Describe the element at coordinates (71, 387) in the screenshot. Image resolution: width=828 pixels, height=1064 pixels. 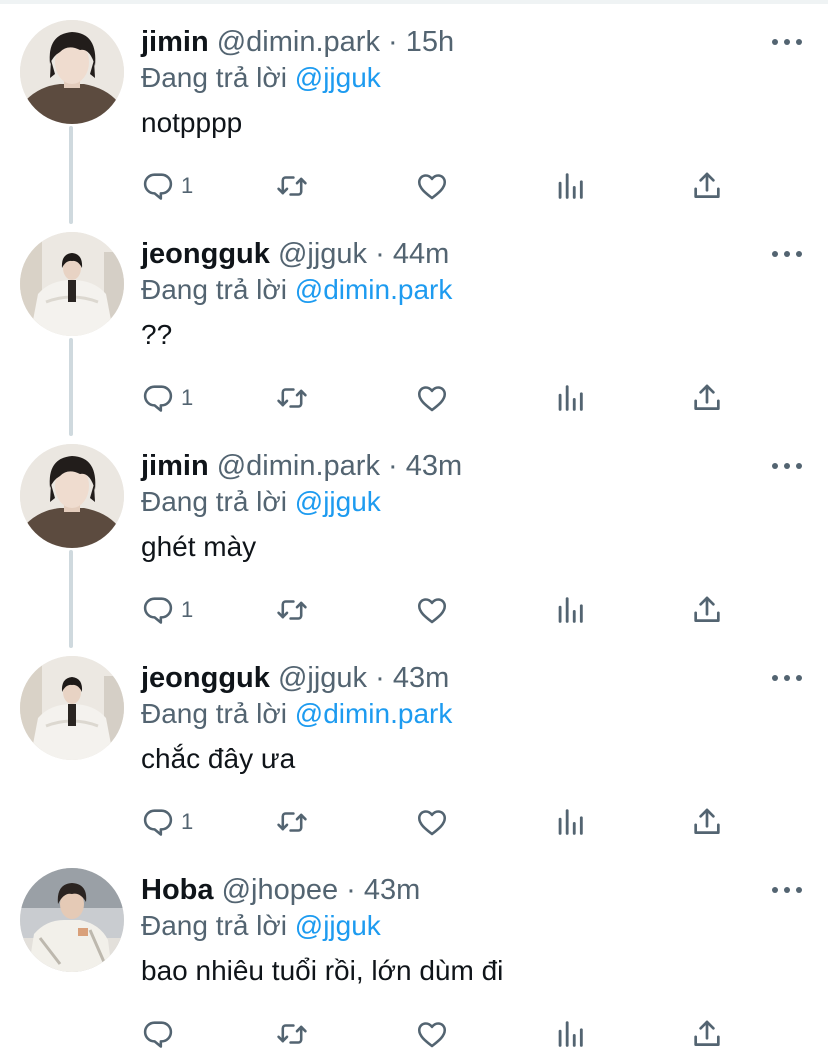
I see `thread-connector` at that location.